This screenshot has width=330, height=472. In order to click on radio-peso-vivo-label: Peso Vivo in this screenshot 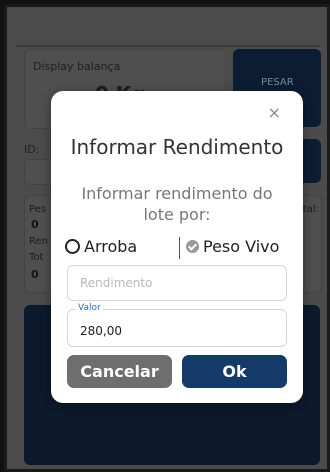, I will do `click(241, 246)`.